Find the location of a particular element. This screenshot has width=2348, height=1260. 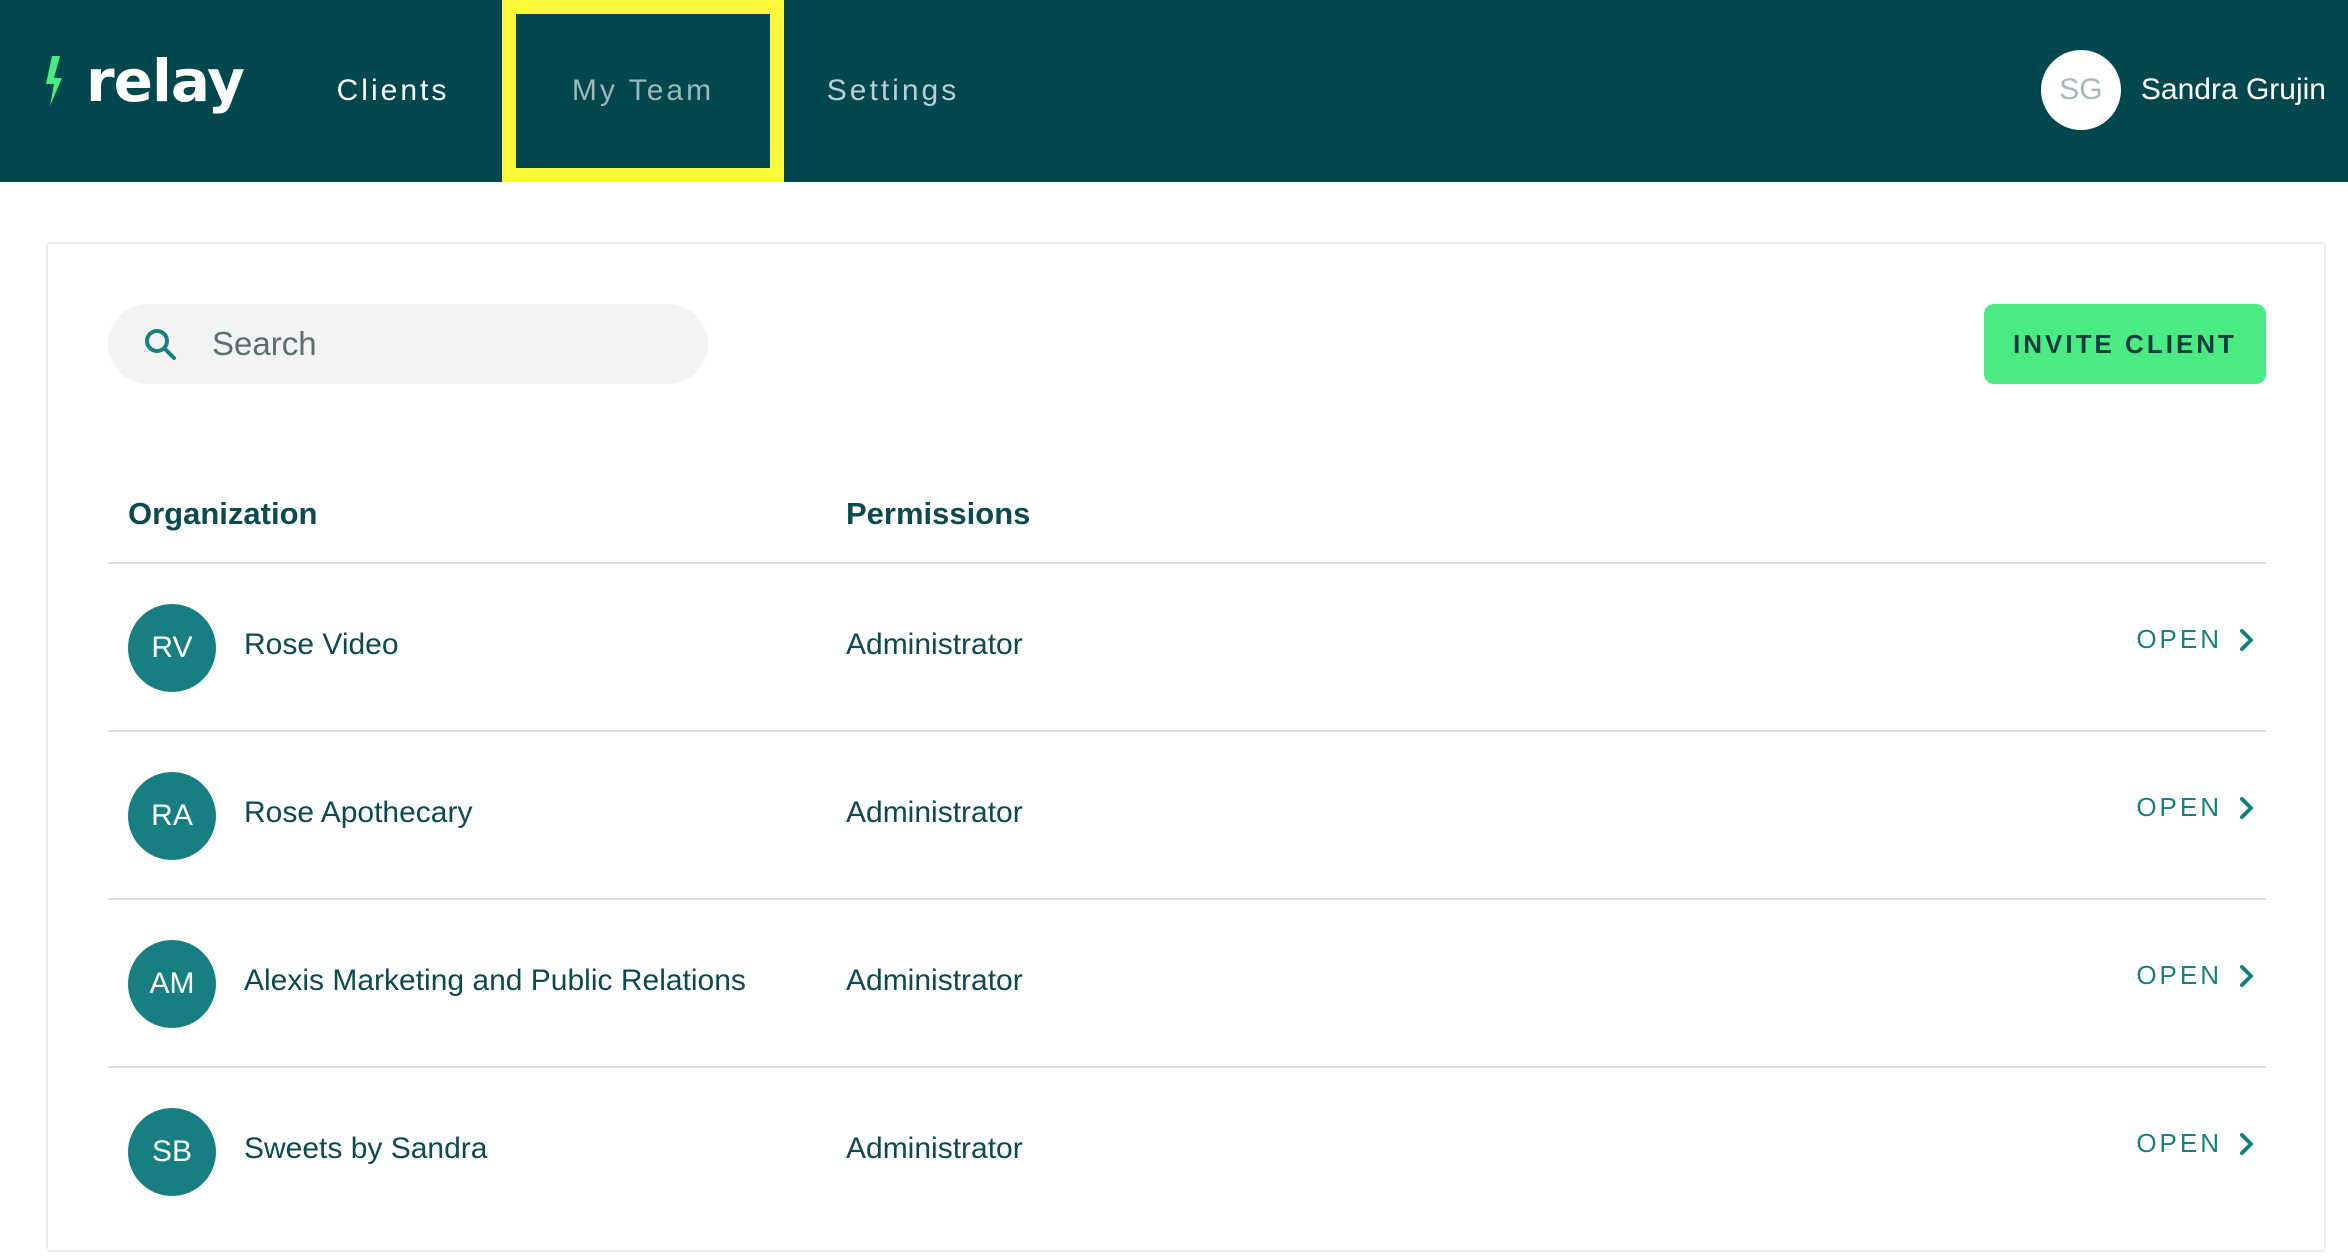

org-avatar: AM is located at coordinates (172, 984).